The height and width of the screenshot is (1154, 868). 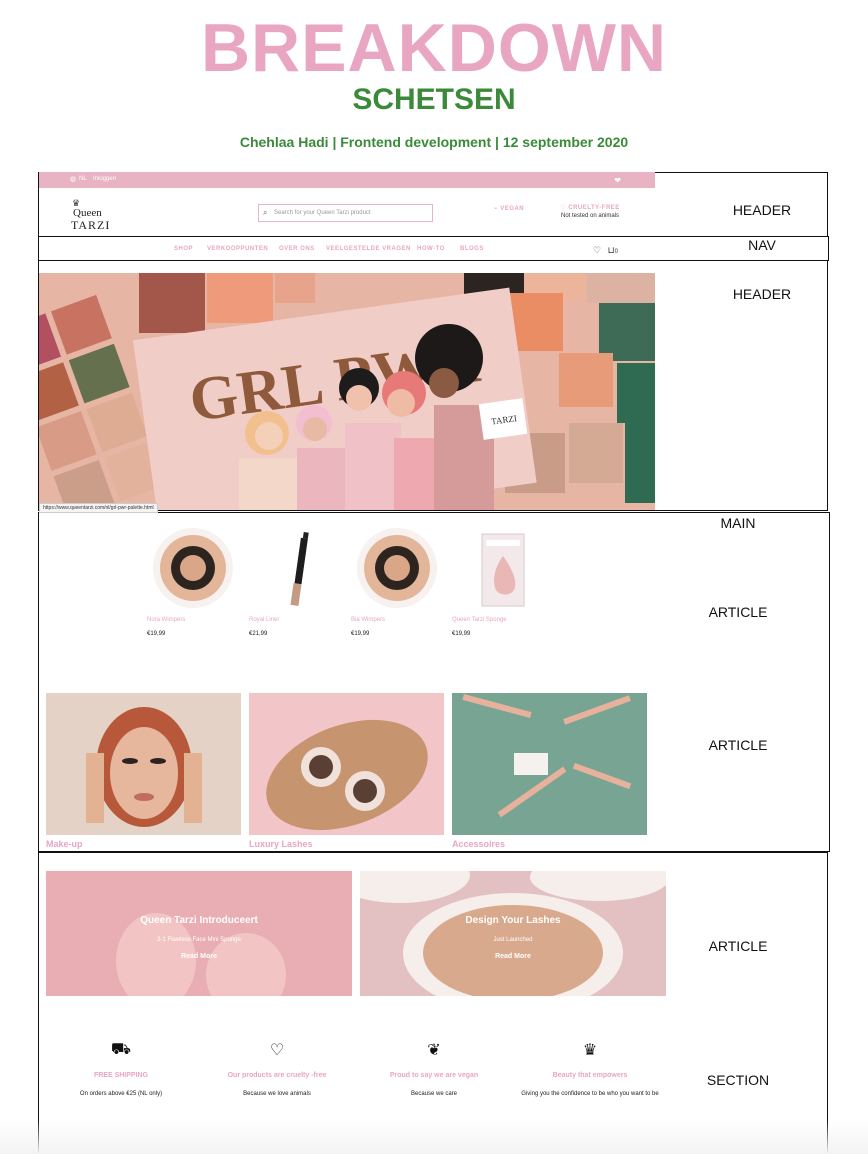 What do you see at coordinates (597, 250) in the screenshot?
I see `wishlist-icon: ♡` at bounding box center [597, 250].